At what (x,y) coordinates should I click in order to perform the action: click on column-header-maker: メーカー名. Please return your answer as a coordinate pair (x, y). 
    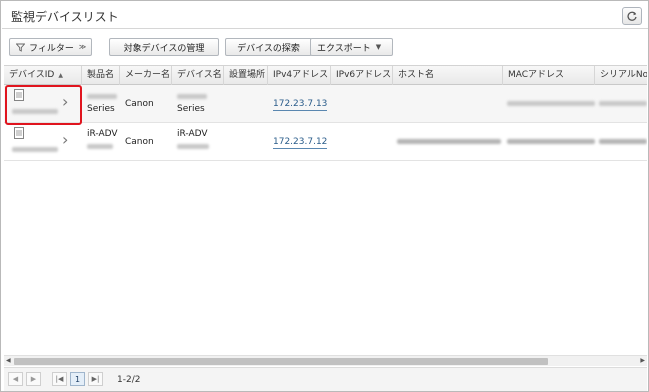
    Looking at the image, I should click on (146, 75).